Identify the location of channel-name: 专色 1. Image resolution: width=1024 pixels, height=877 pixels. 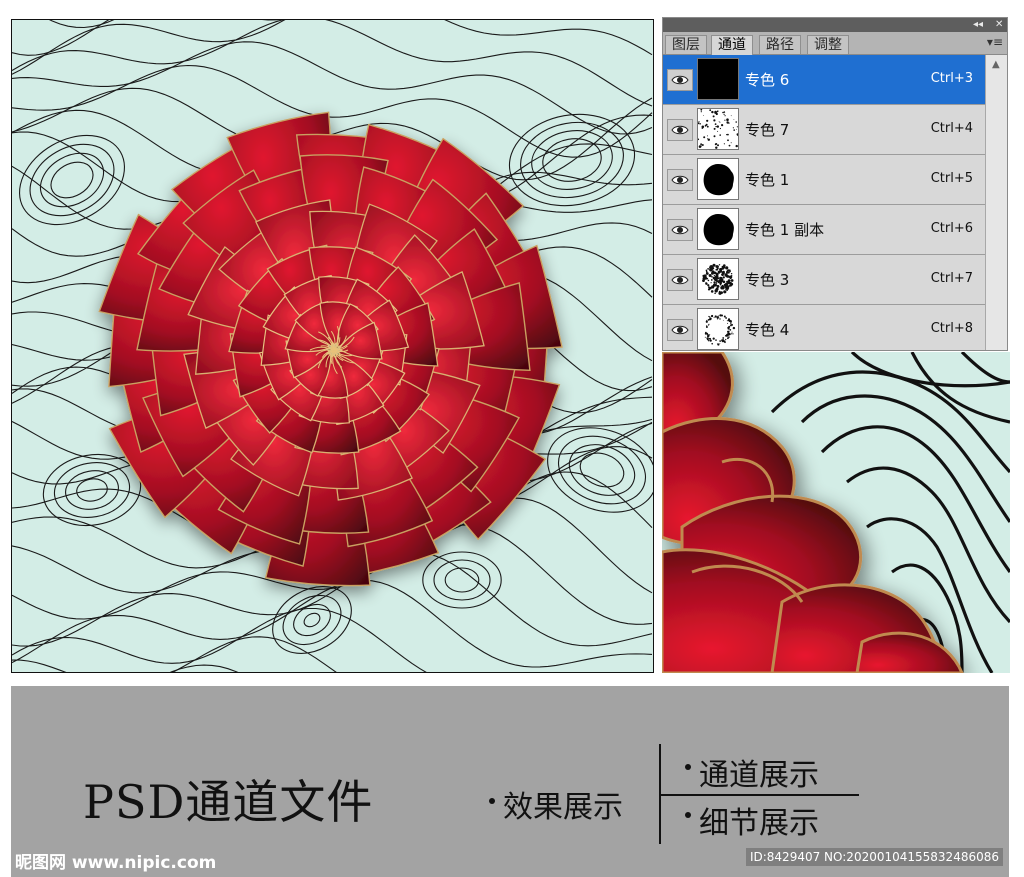
(767, 180).